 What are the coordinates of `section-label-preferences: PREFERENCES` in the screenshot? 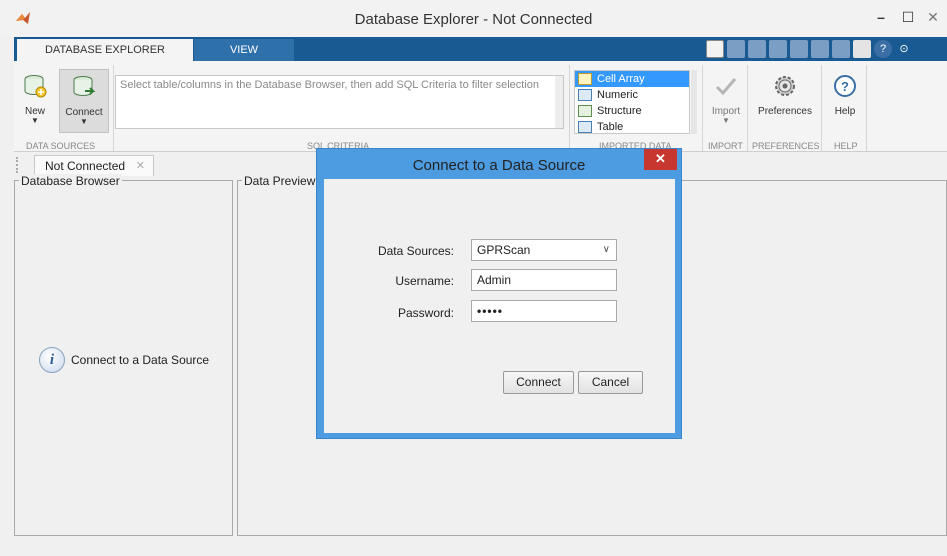 It's located at (786, 146).